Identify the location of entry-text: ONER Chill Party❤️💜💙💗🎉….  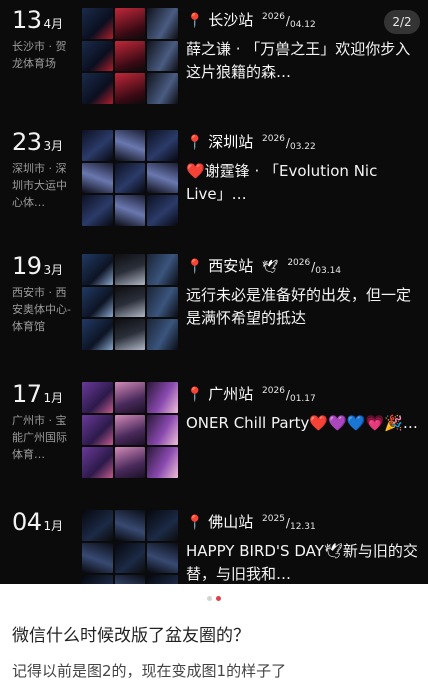
(302, 423).